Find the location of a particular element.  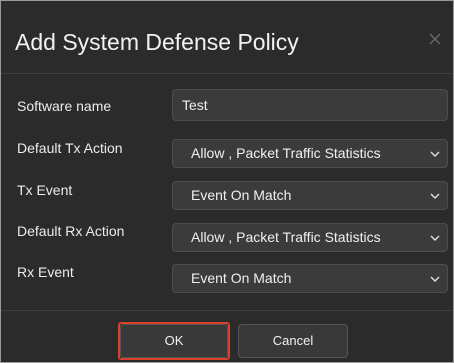

software-name-label: Software name is located at coordinates (64, 106).